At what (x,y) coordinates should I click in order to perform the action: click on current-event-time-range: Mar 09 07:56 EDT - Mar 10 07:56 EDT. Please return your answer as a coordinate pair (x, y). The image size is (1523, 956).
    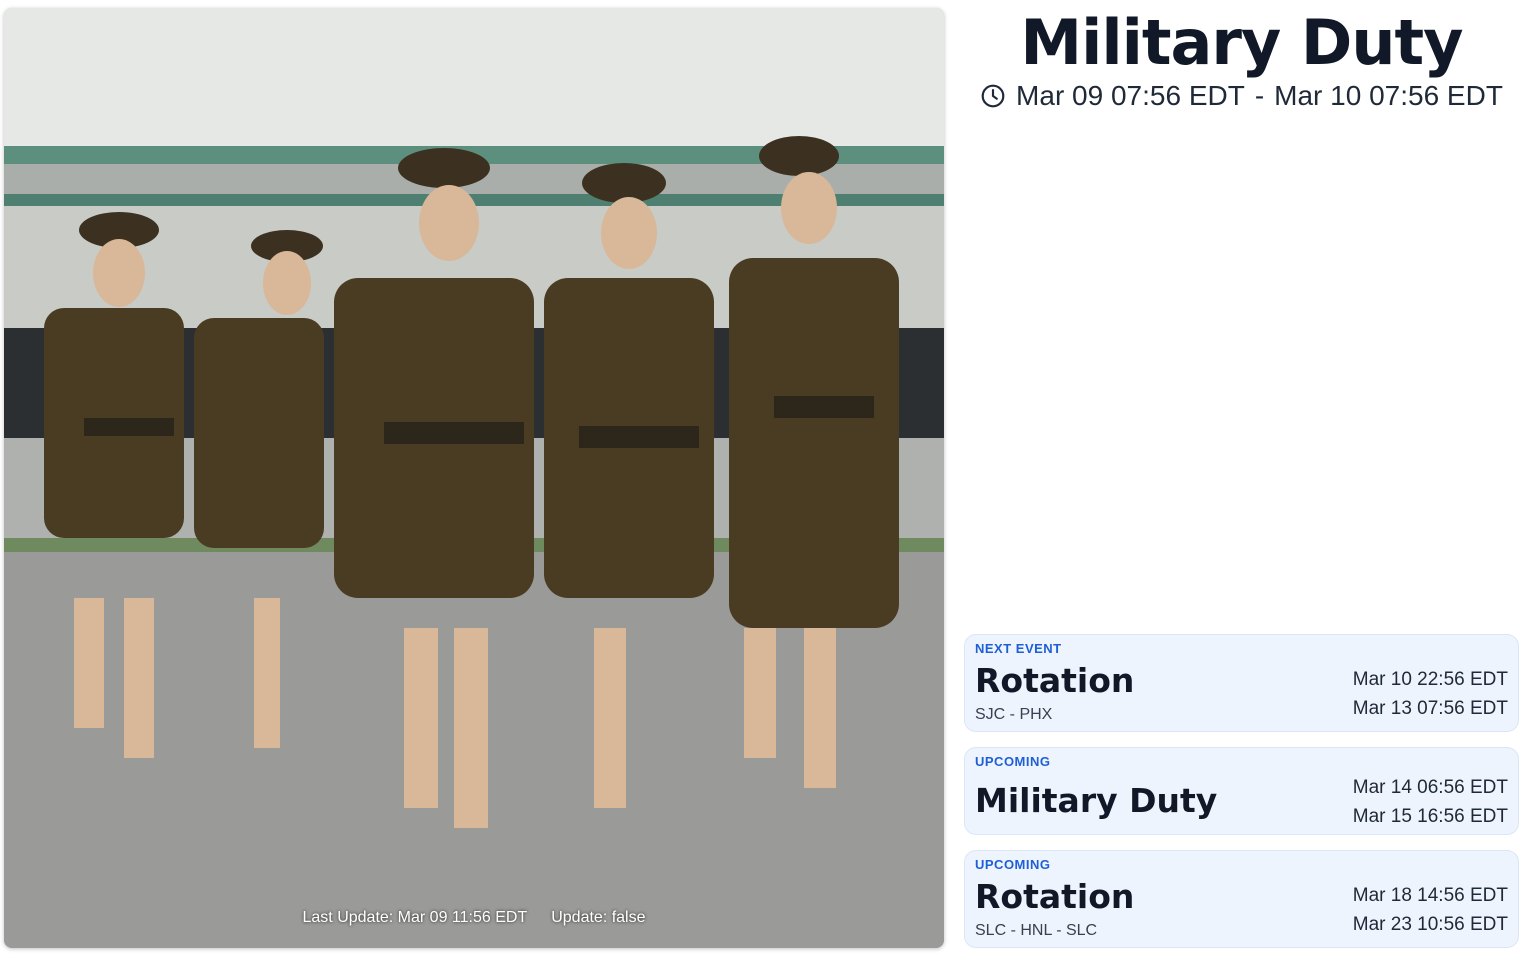
    Looking at the image, I should click on (1241, 96).